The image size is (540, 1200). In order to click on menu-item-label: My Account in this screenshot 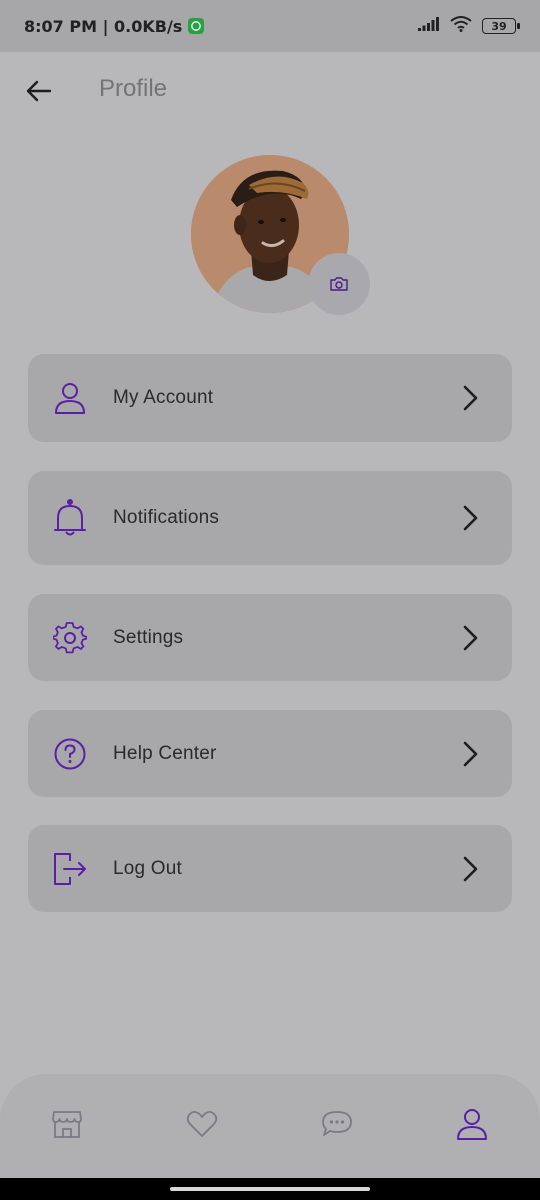, I will do `click(163, 397)`.